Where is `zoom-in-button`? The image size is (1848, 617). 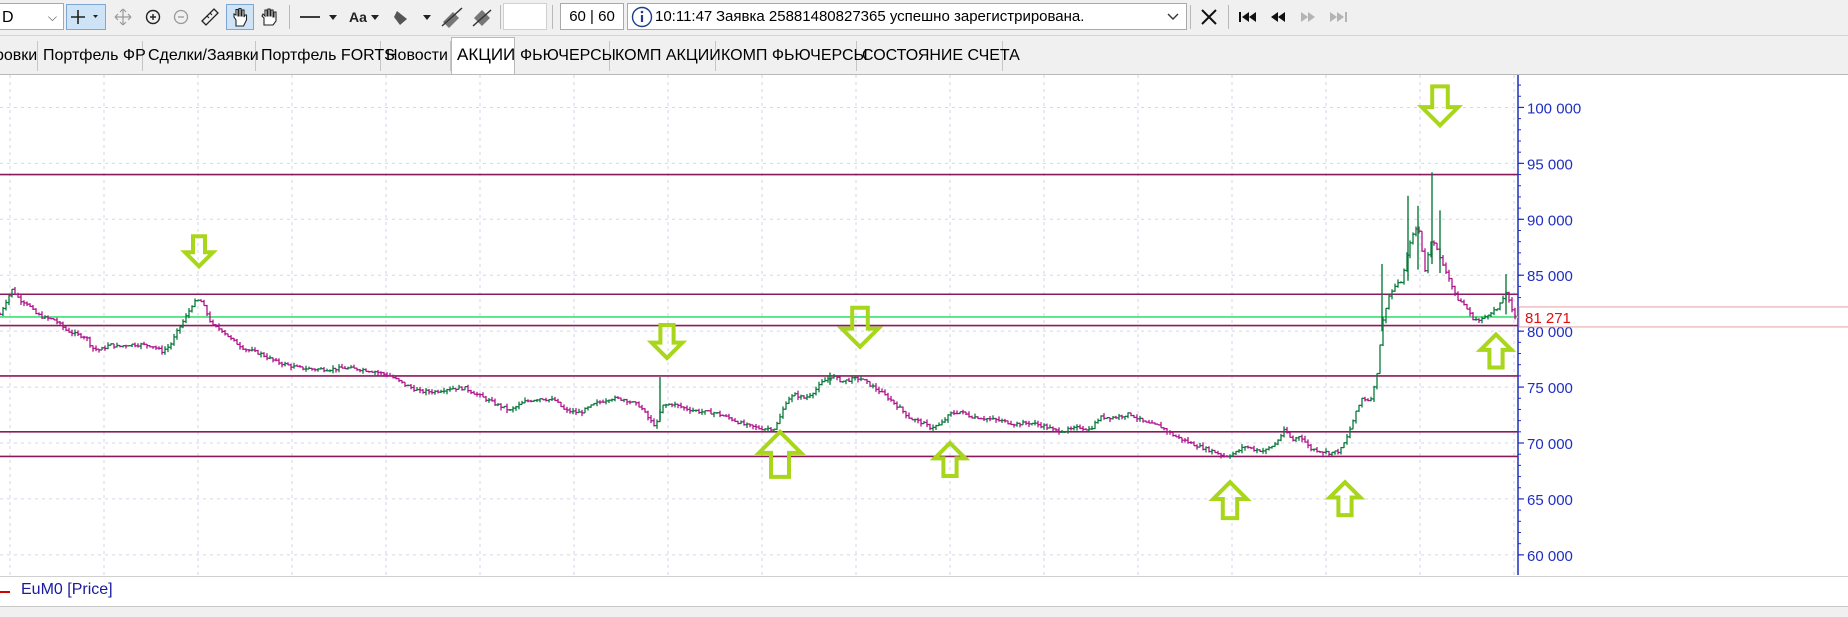
zoom-in-button is located at coordinates (153, 17).